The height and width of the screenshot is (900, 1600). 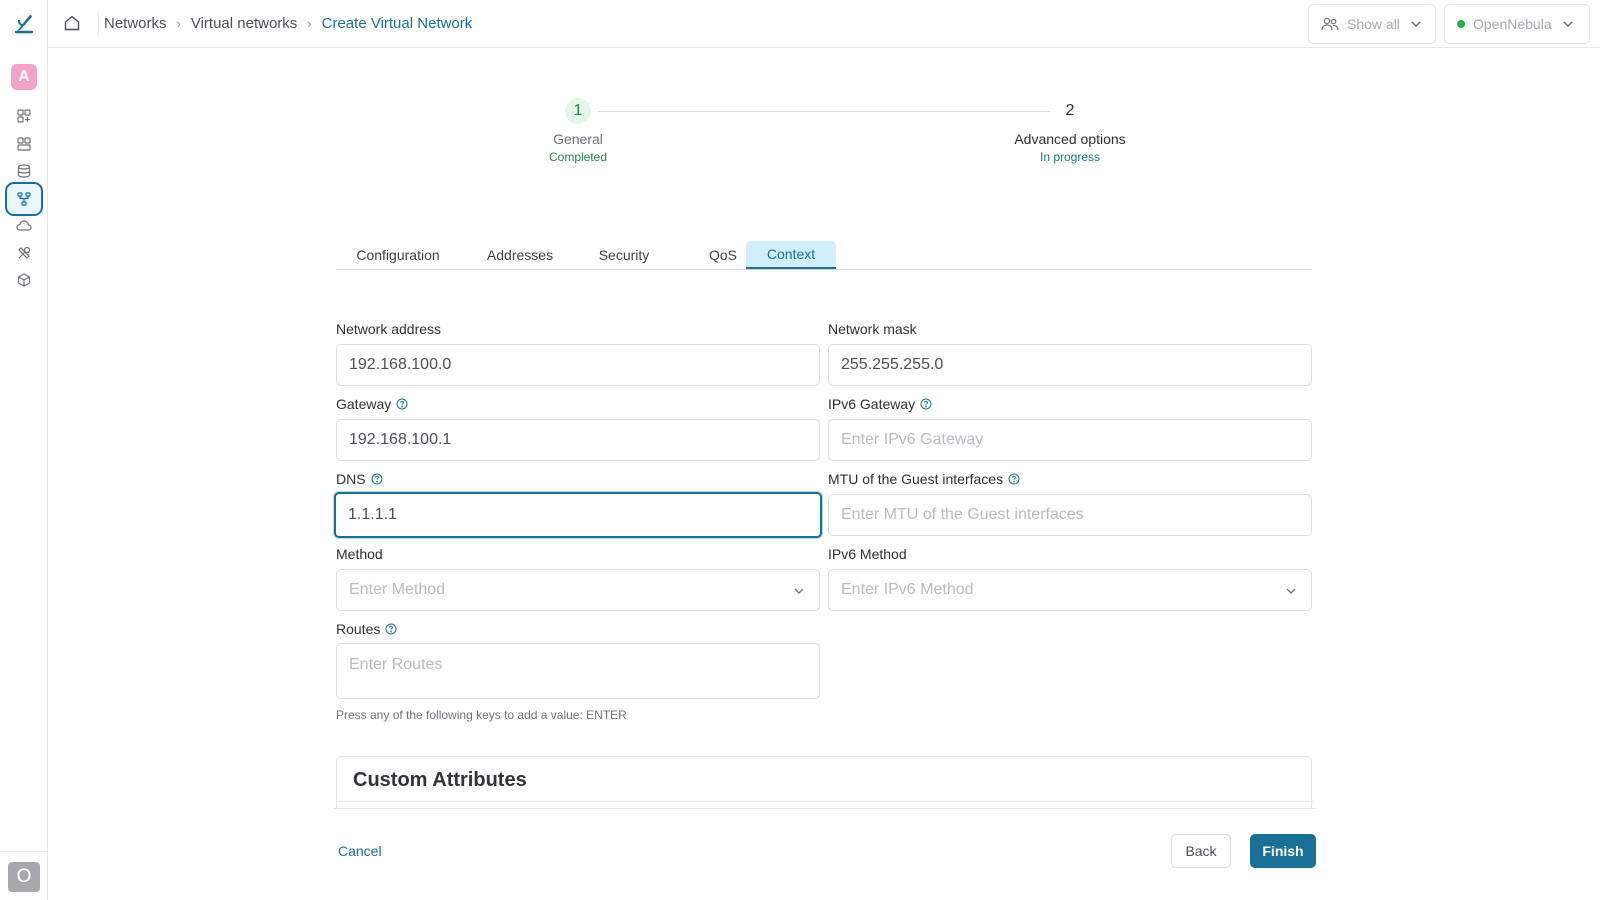 I want to click on custom-attributes-title: Custom Attributes, so click(x=440, y=780).